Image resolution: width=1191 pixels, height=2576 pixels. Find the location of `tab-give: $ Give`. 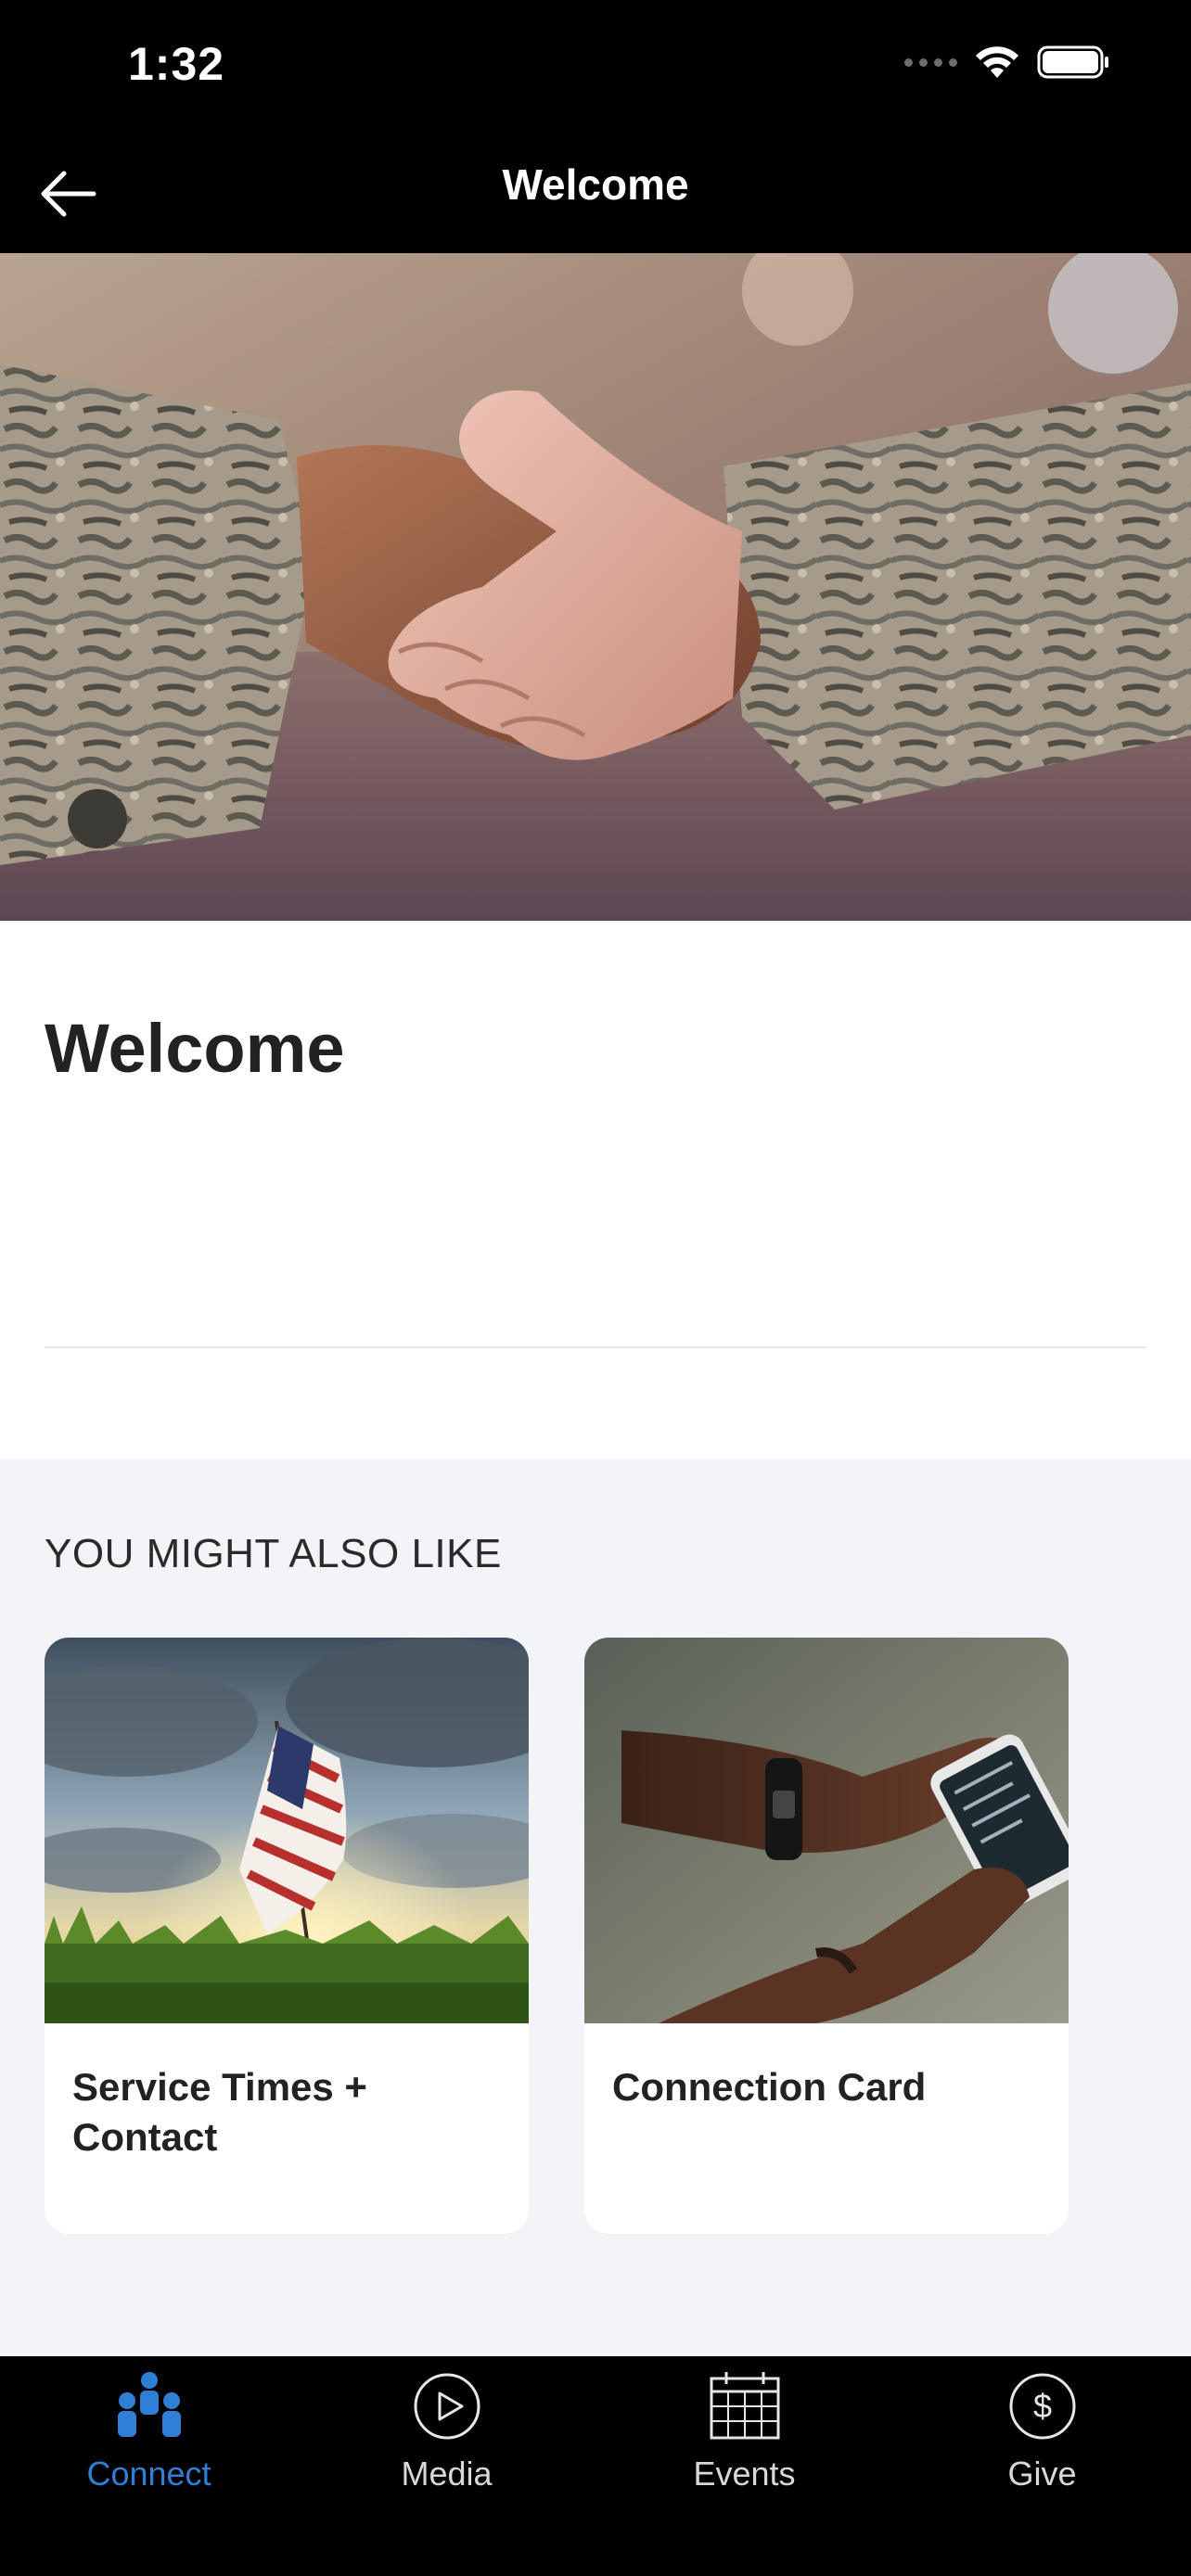

tab-give: $ Give is located at coordinates (1042, 2425).